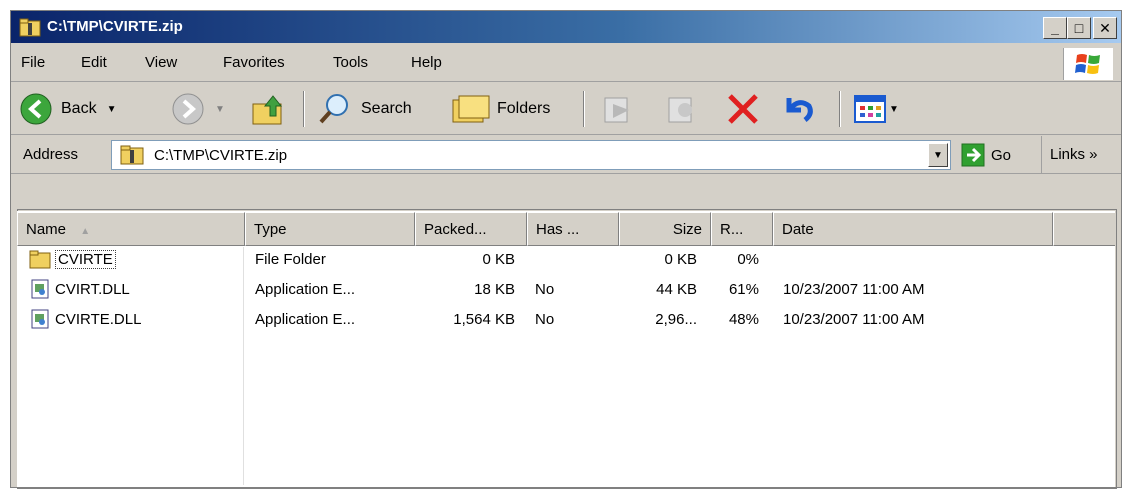  I want to click on menu-tools: Tools, so click(350, 62).